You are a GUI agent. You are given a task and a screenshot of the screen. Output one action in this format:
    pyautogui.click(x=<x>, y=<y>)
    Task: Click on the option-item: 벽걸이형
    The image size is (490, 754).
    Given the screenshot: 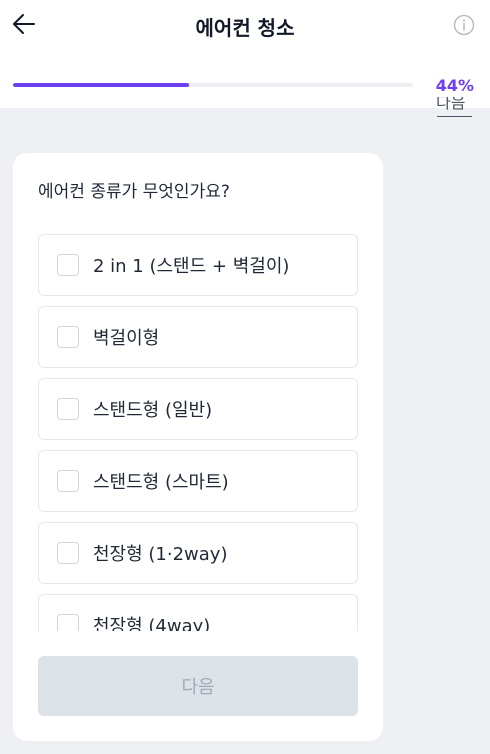 What is the action you would take?
    pyautogui.click(x=198, y=337)
    